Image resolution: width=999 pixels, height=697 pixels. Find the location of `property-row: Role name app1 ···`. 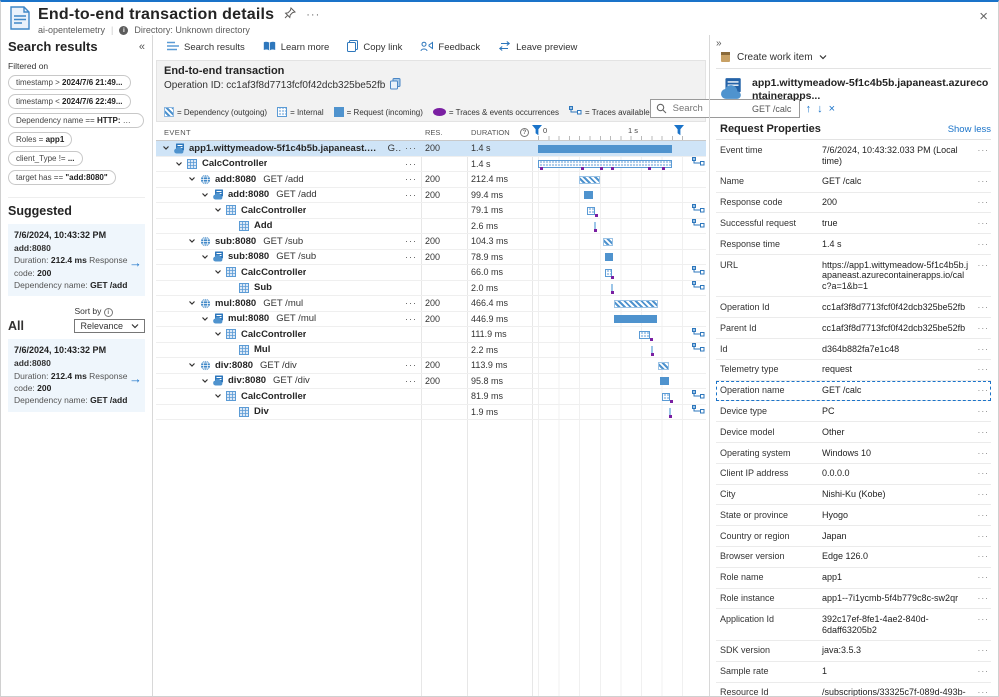

property-row: Role name app1 ··· is located at coordinates (853, 578).